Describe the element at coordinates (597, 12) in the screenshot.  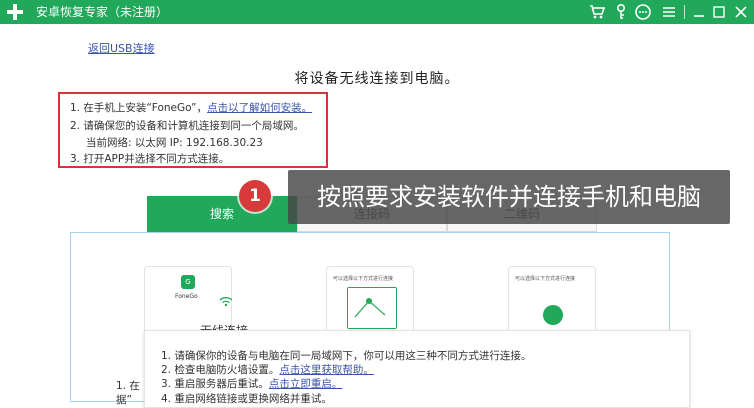
I see `cart-icon` at that location.